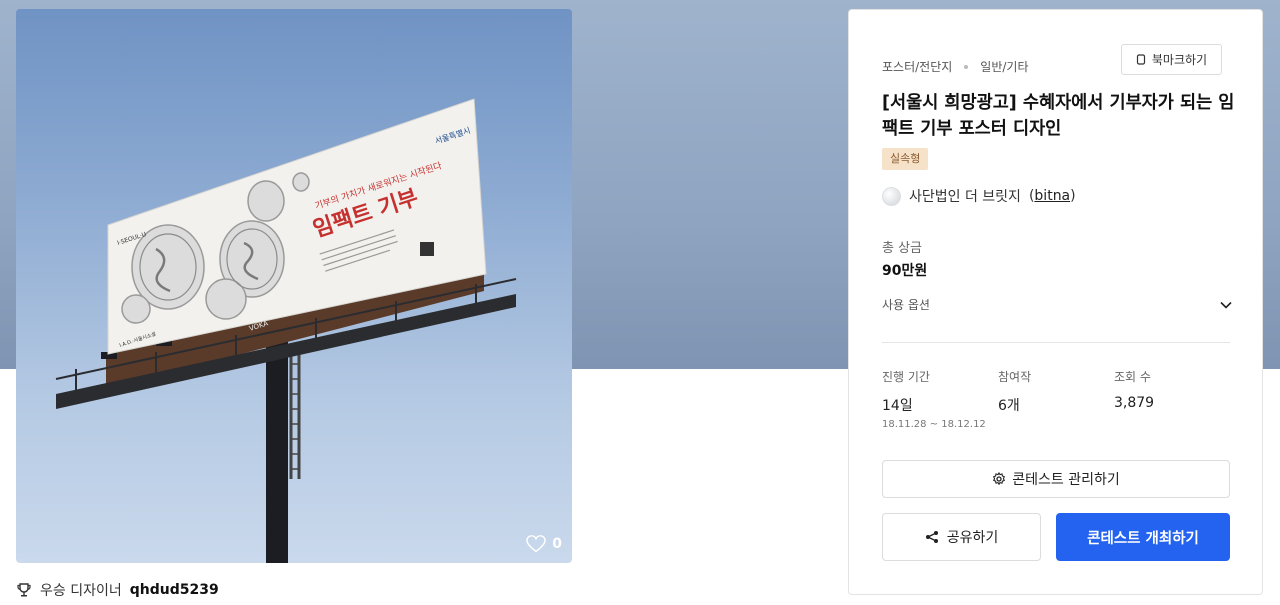 The image size is (1280, 605). Describe the element at coordinates (897, 406) in the screenshot. I see `stat-period-value: 14일` at that location.